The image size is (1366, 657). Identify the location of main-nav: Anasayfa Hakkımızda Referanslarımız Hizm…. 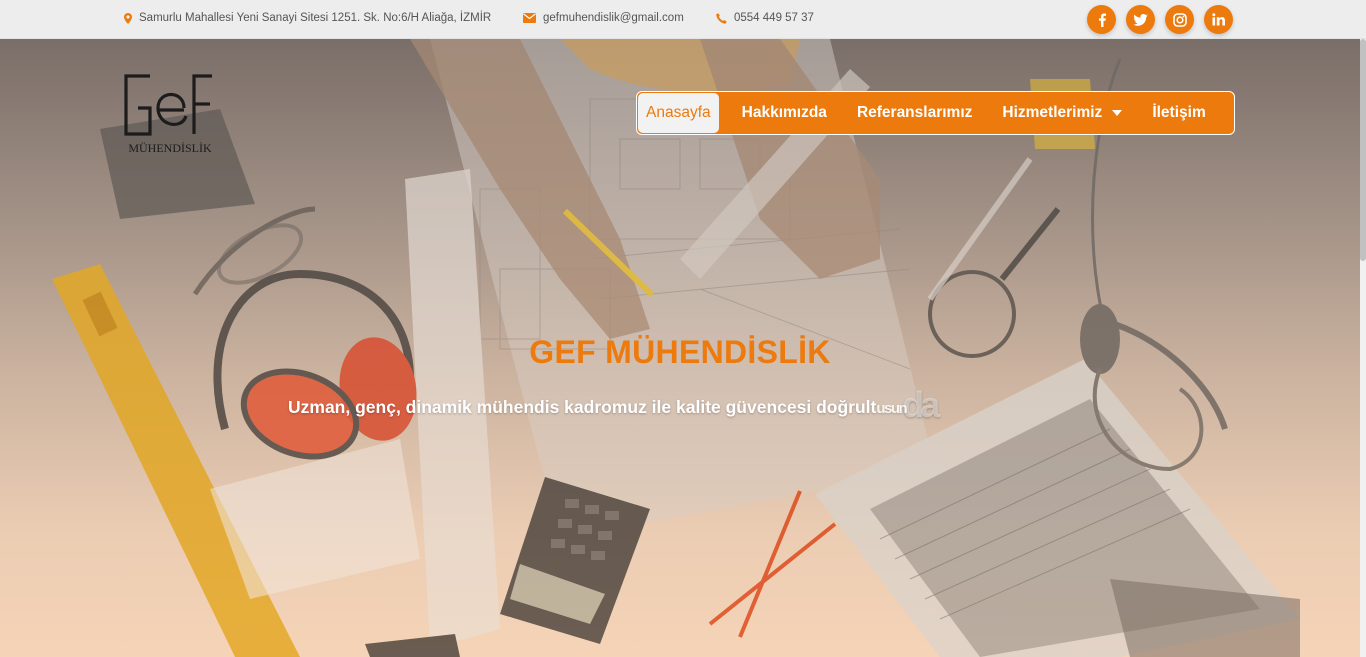
(935, 113).